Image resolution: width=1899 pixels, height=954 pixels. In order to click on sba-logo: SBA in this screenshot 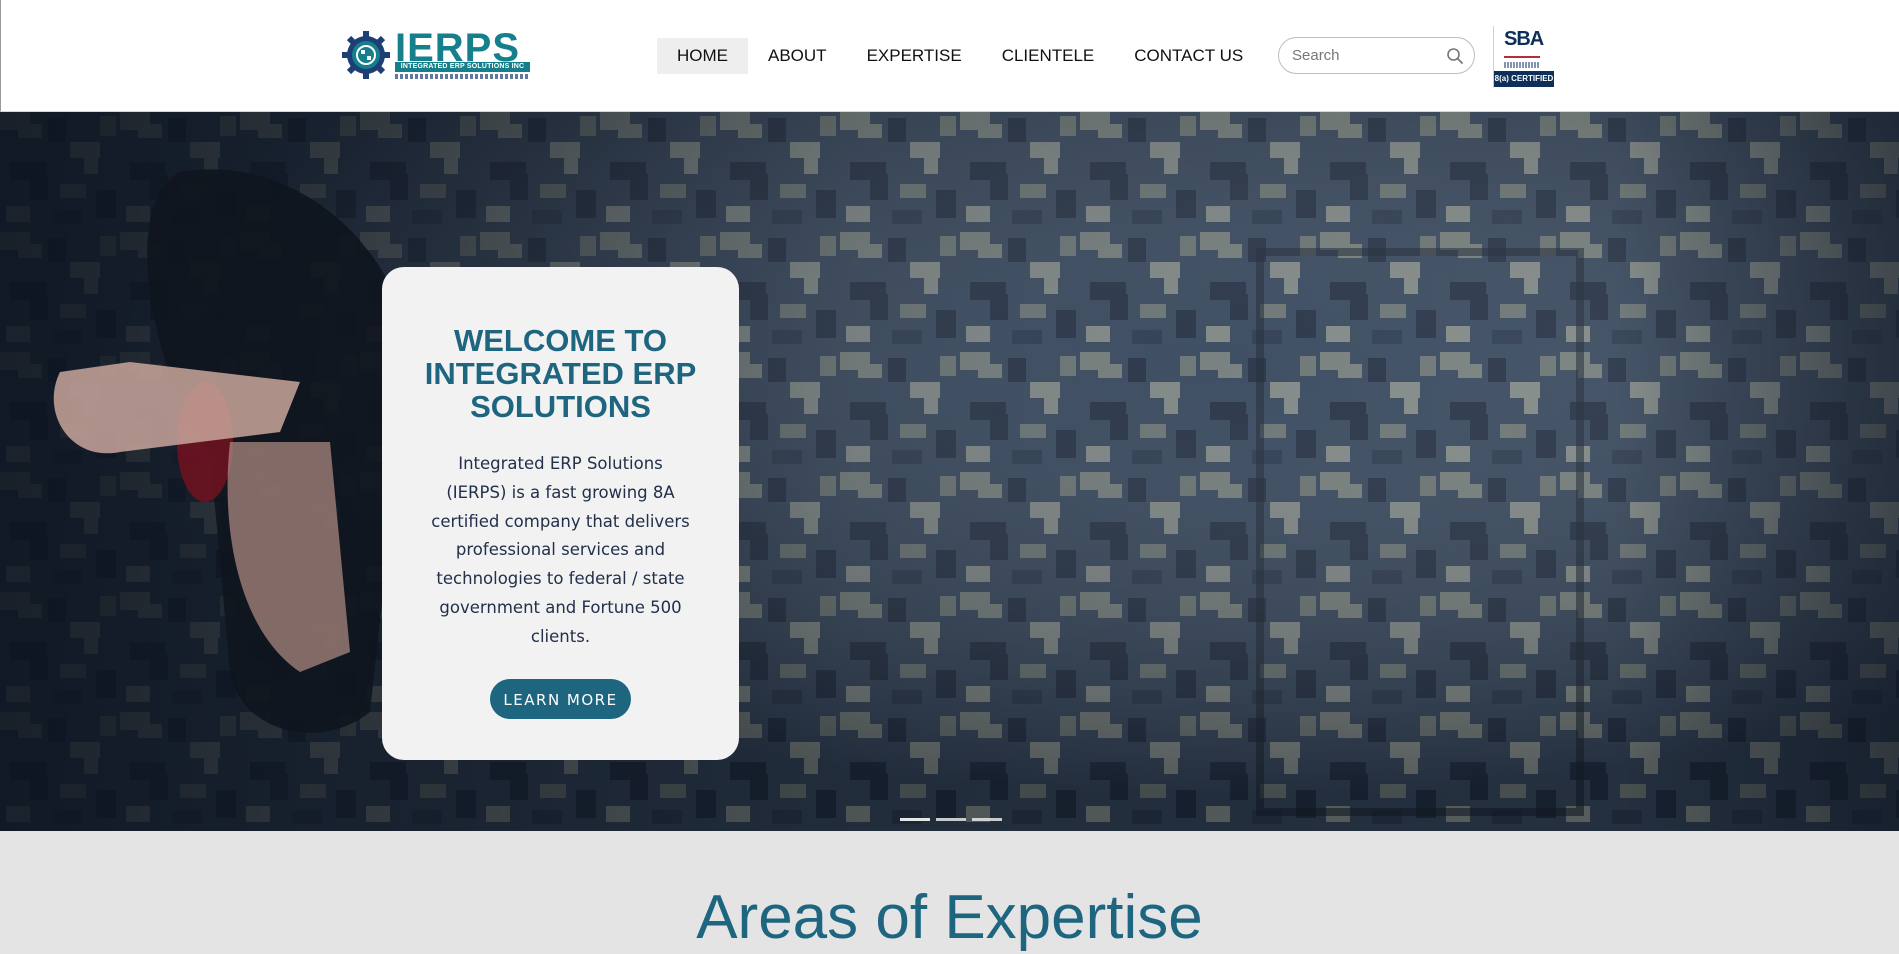, I will do `click(1524, 39)`.